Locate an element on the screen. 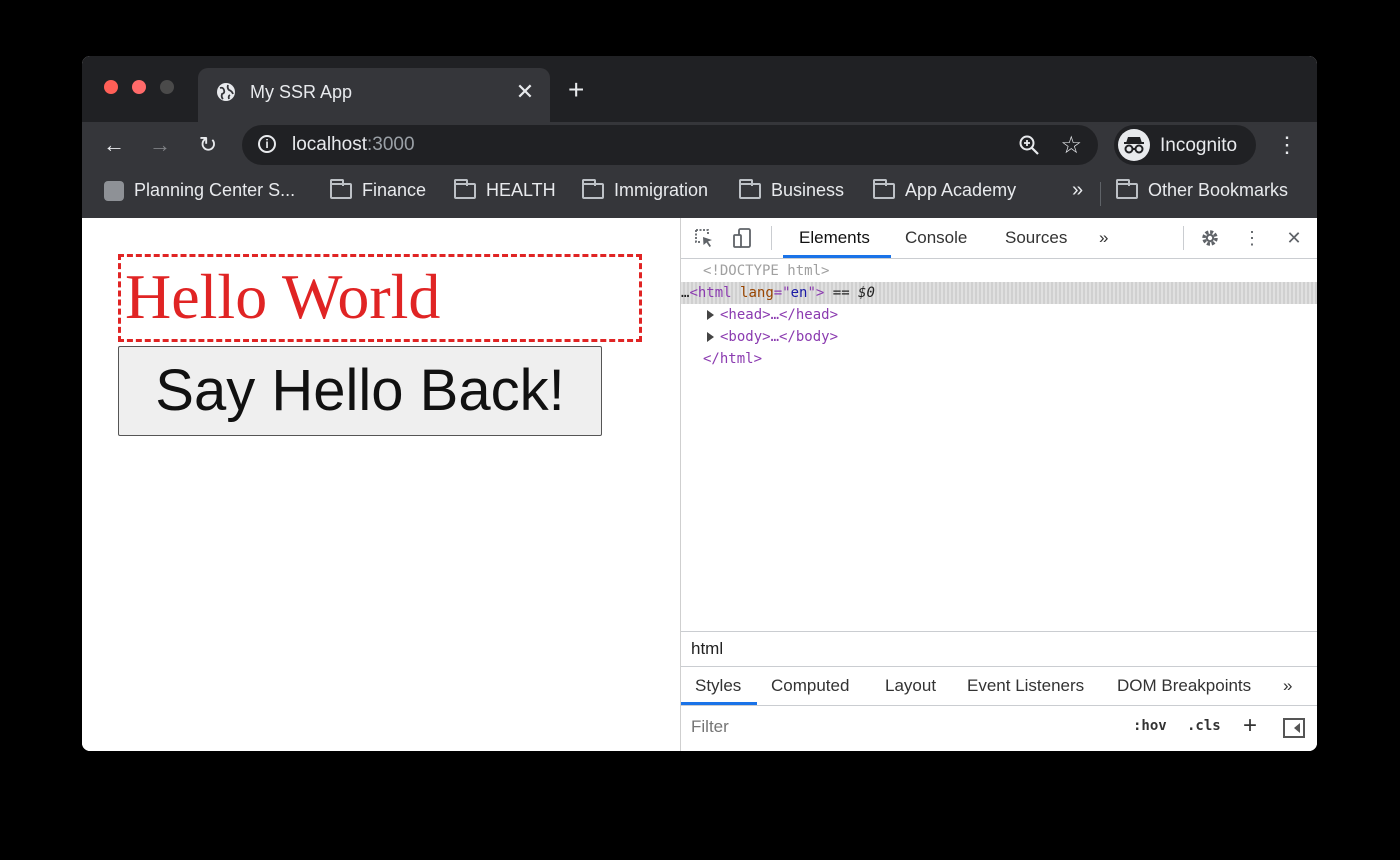  selected-node-marker: == $0 is located at coordinates (853, 293).